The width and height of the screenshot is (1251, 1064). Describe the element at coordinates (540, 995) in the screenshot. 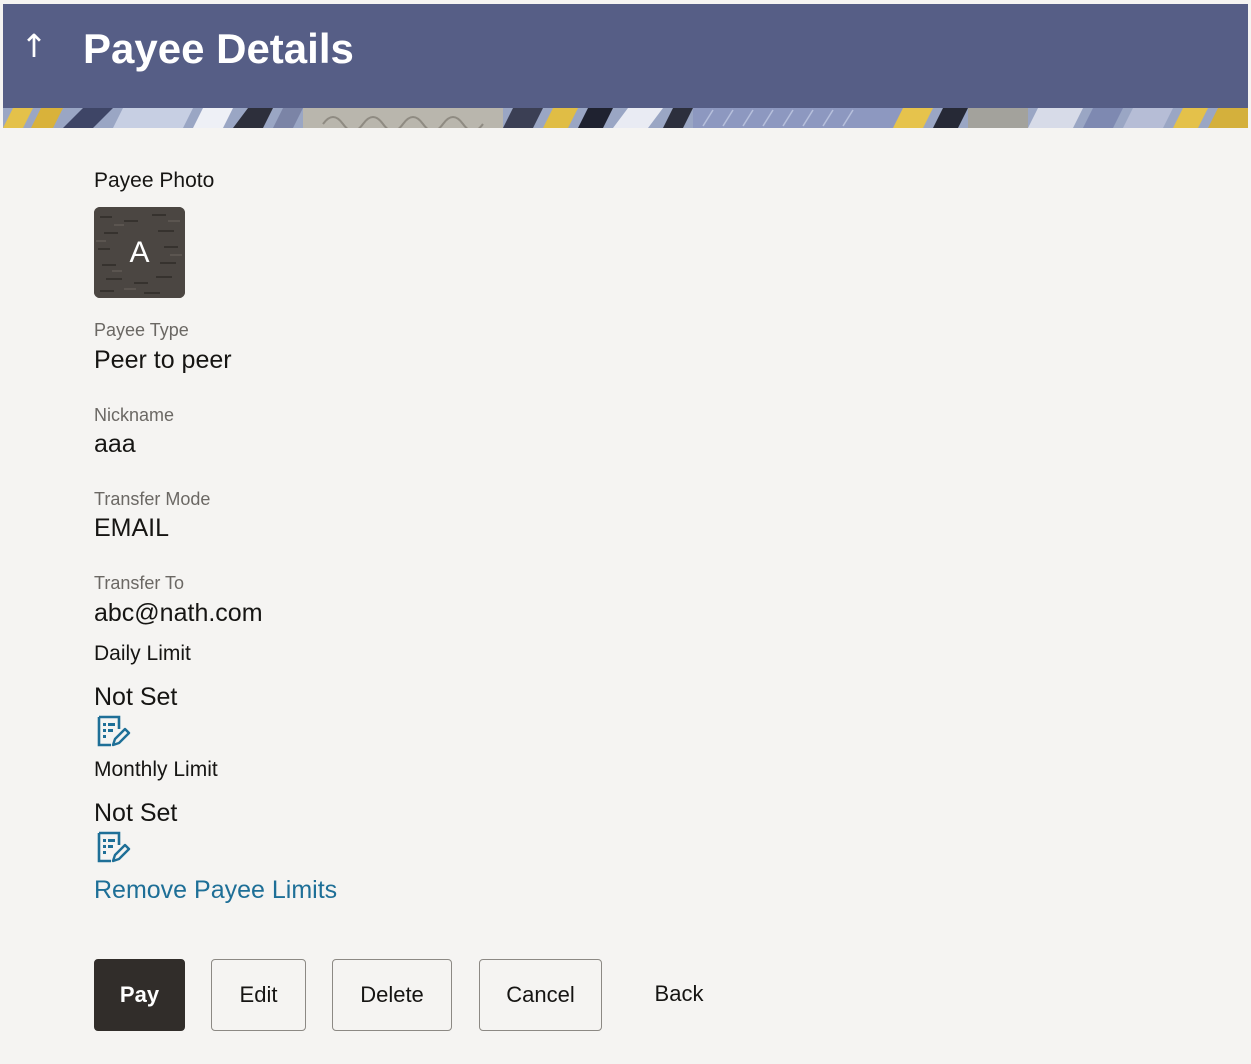

I see `cancel-button: Cancel` at that location.